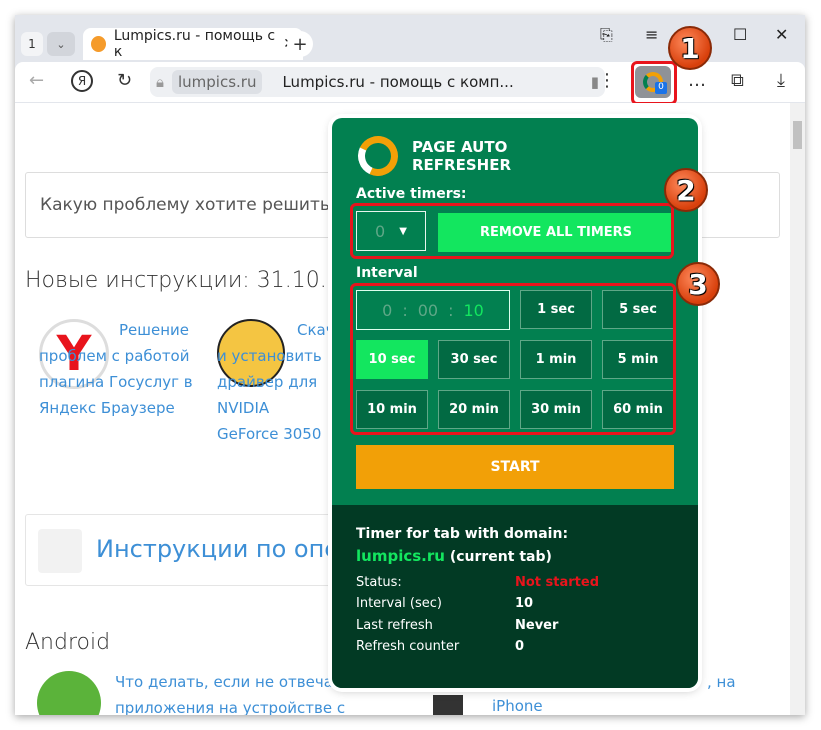 This screenshot has width=821, height=730. I want to click on start-button: START, so click(515, 467).